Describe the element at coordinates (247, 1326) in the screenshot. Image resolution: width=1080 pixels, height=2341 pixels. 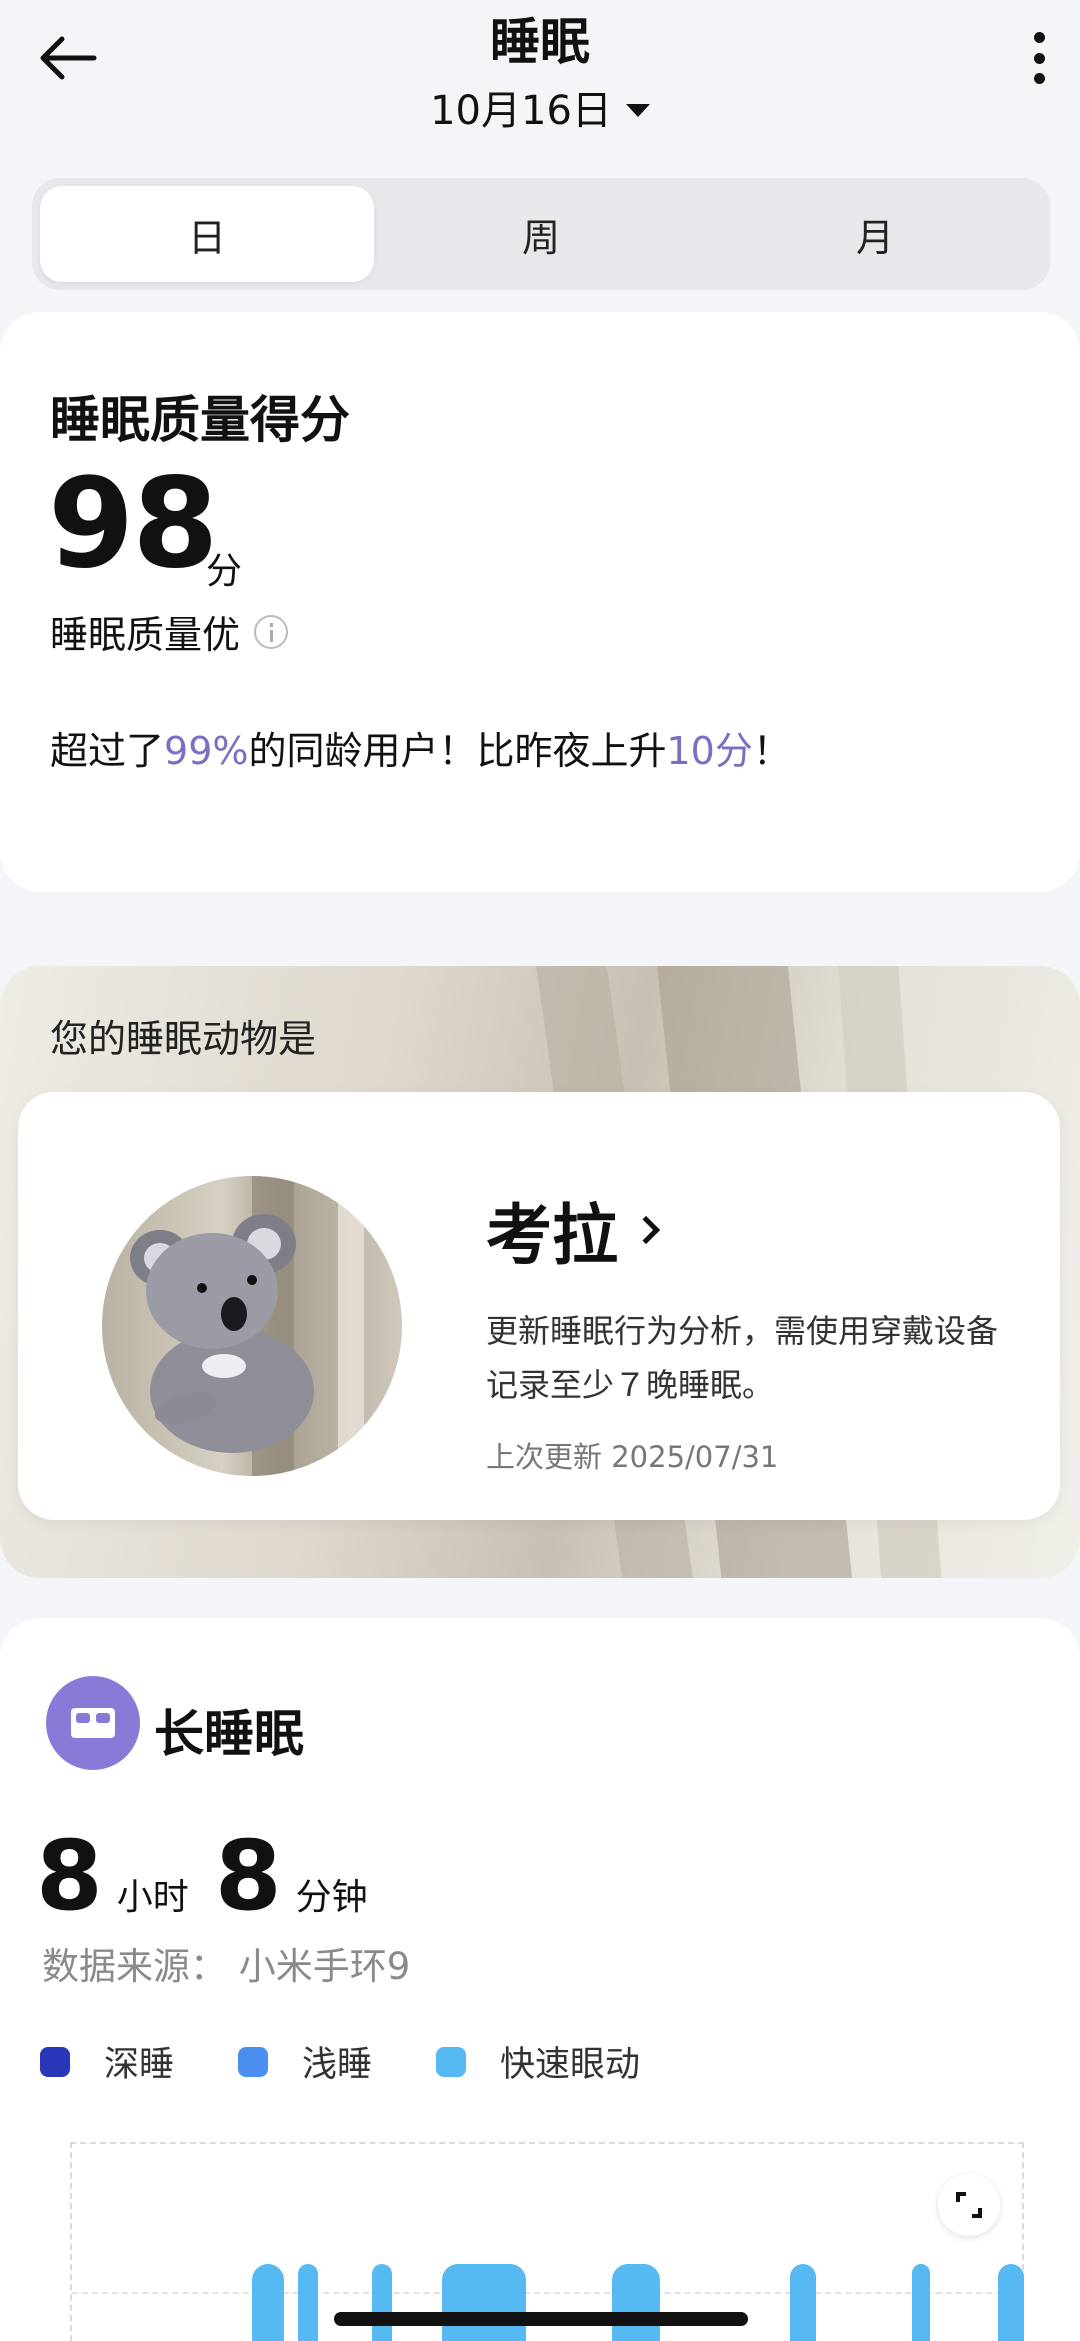
I see `koala-icon` at that location.